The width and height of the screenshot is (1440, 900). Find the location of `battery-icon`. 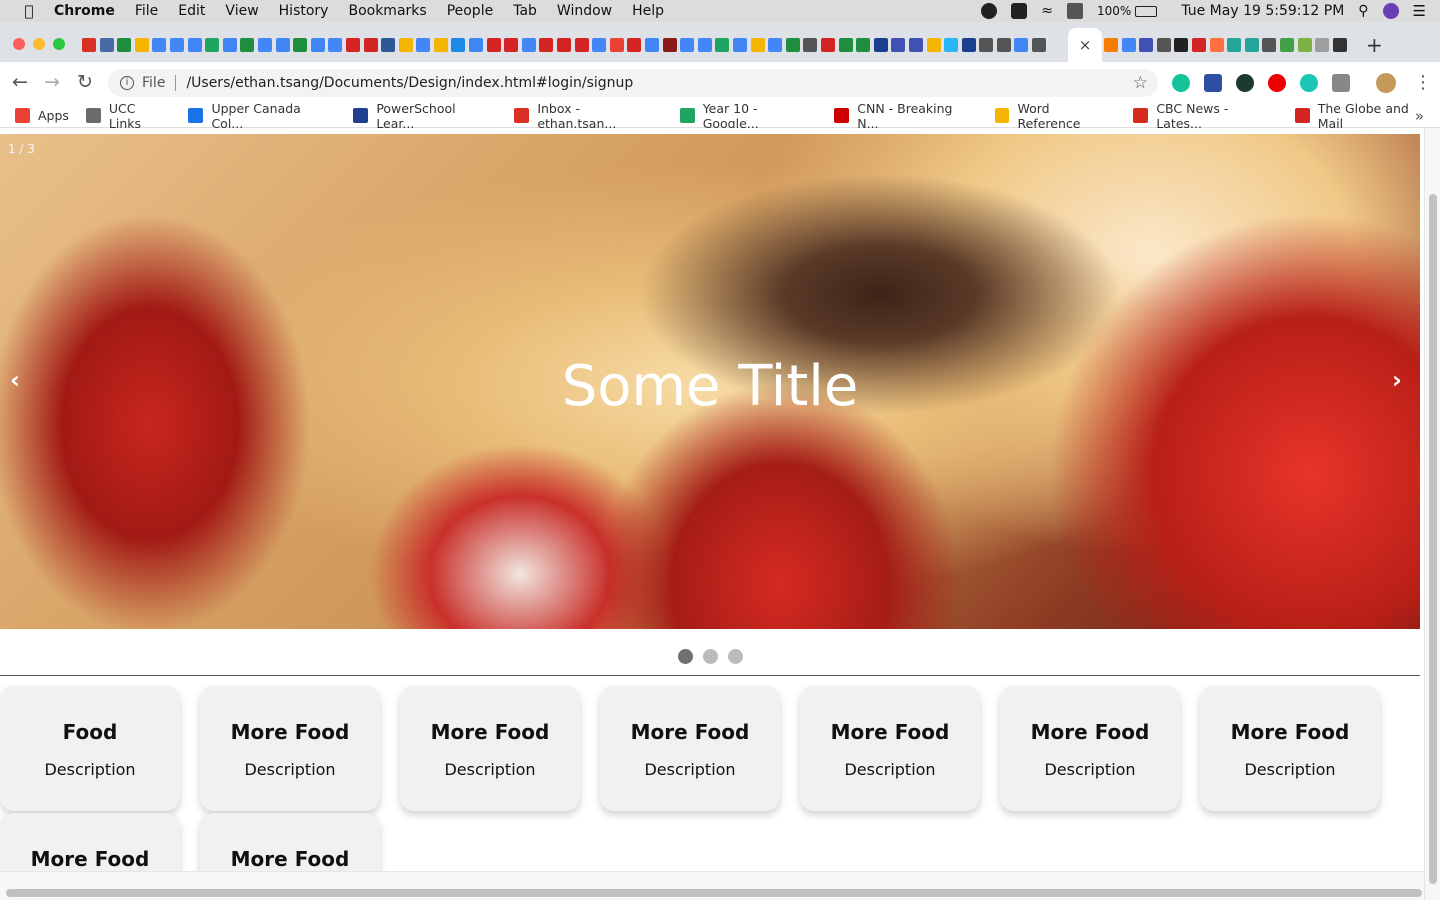

battery-icon is located at coordinates (1146, 11).